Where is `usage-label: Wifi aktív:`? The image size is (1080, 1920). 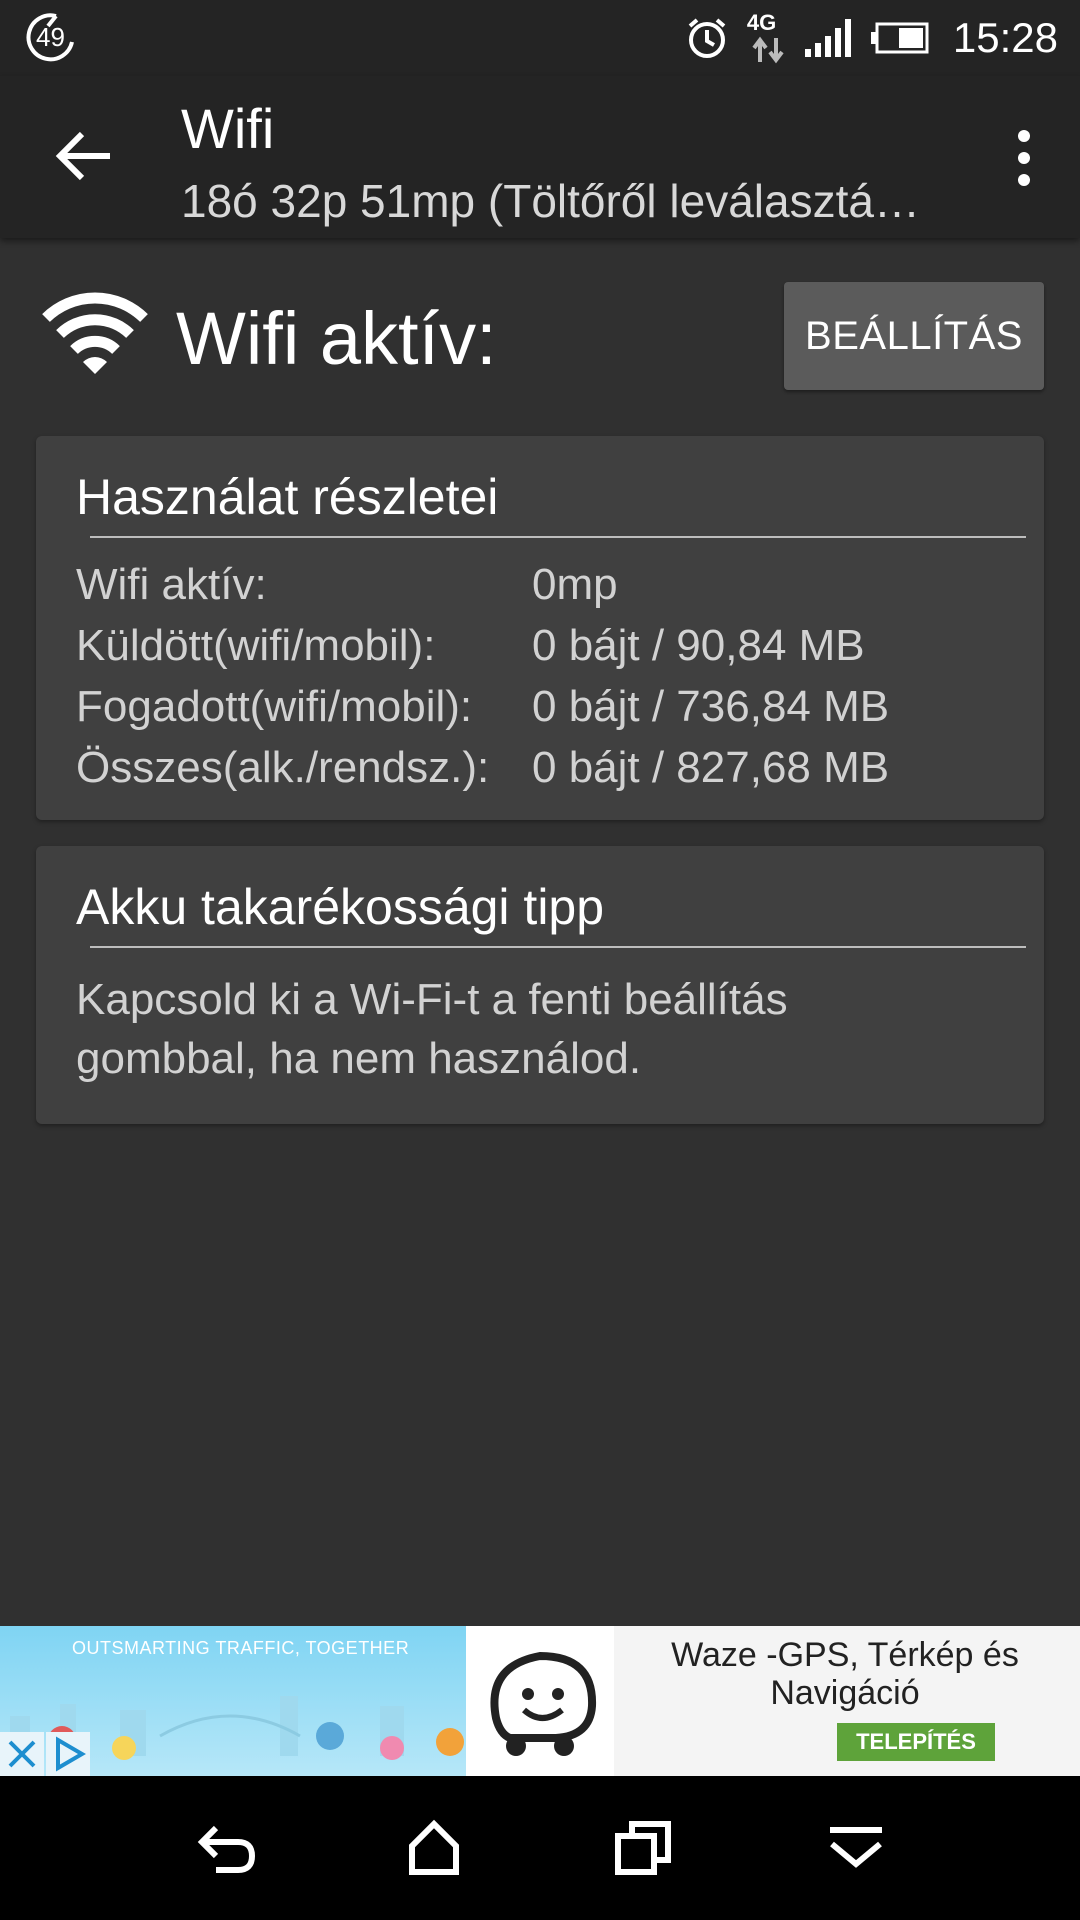
usage-label: Wifi aktív: is located at coordinates (171, 584).